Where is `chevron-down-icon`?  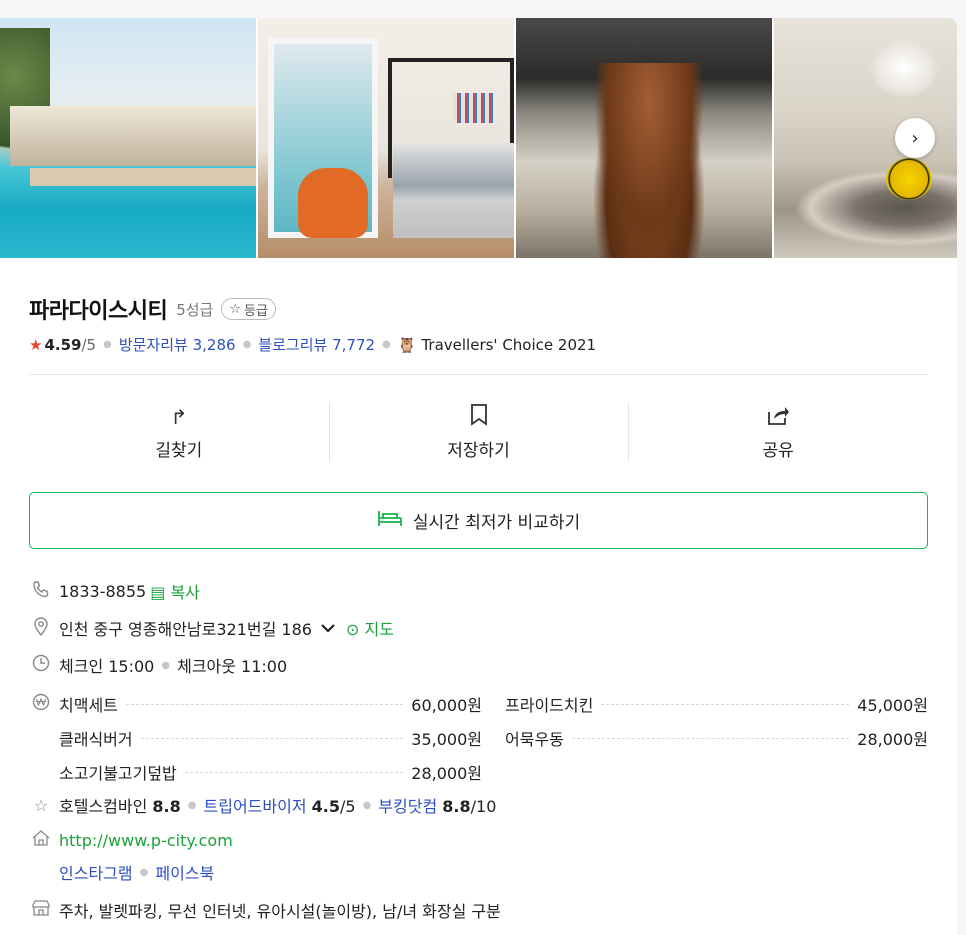
chevron-down-icon is located at coordinates (328, 628).